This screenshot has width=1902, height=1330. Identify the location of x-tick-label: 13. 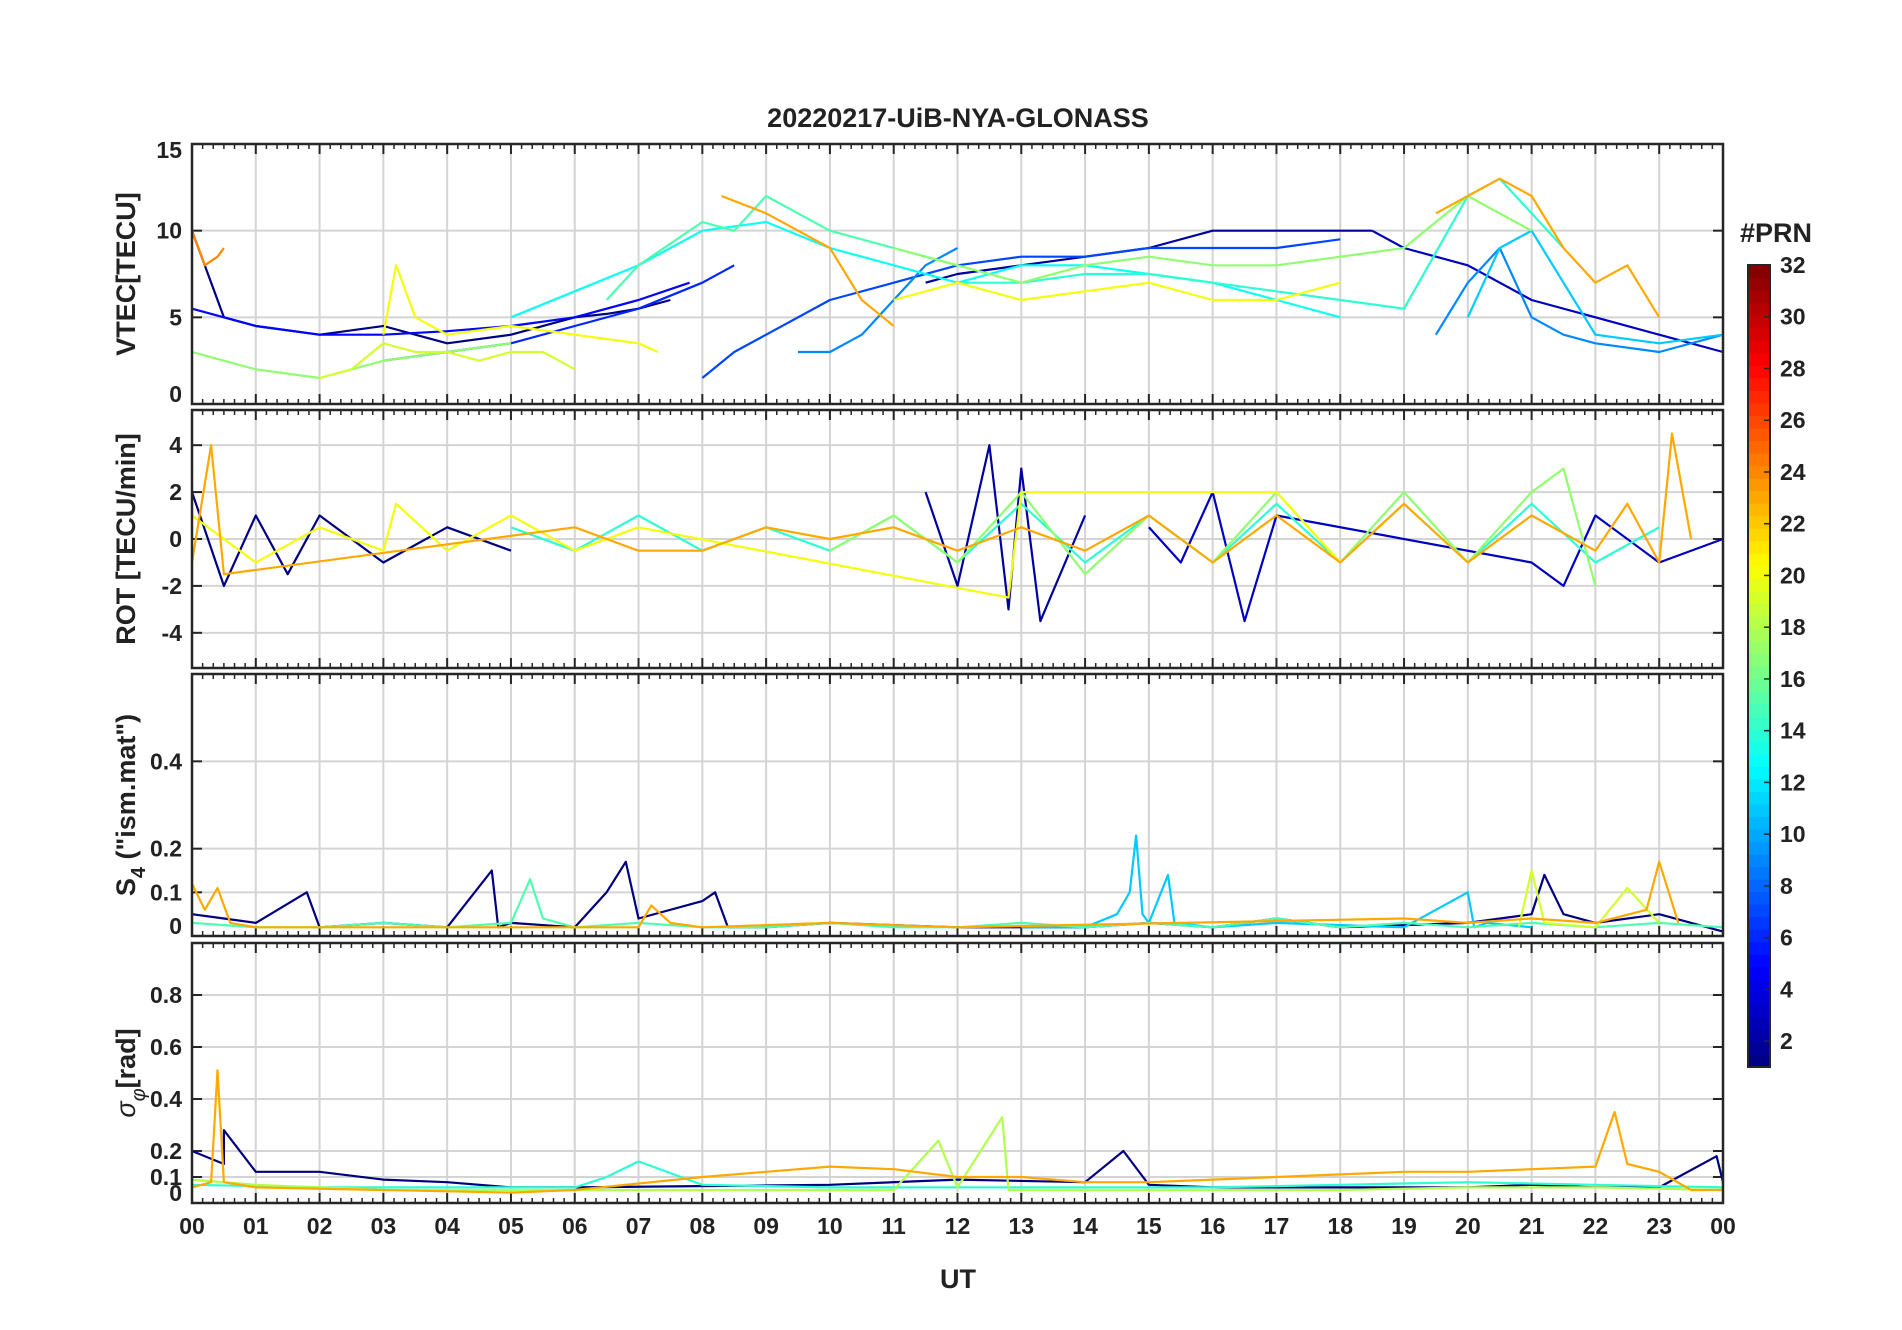
(1021, 1226).